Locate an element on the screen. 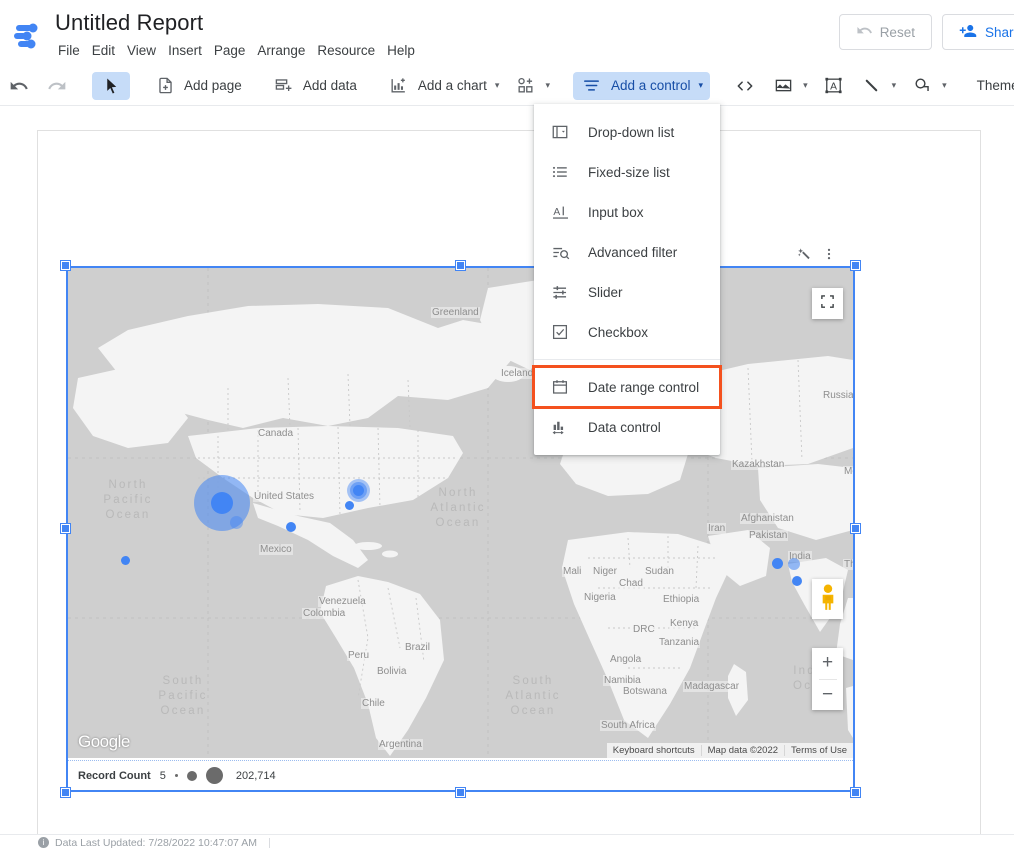  theme-and-layout-button: Theme and layout is located at coordinates (992, 86).